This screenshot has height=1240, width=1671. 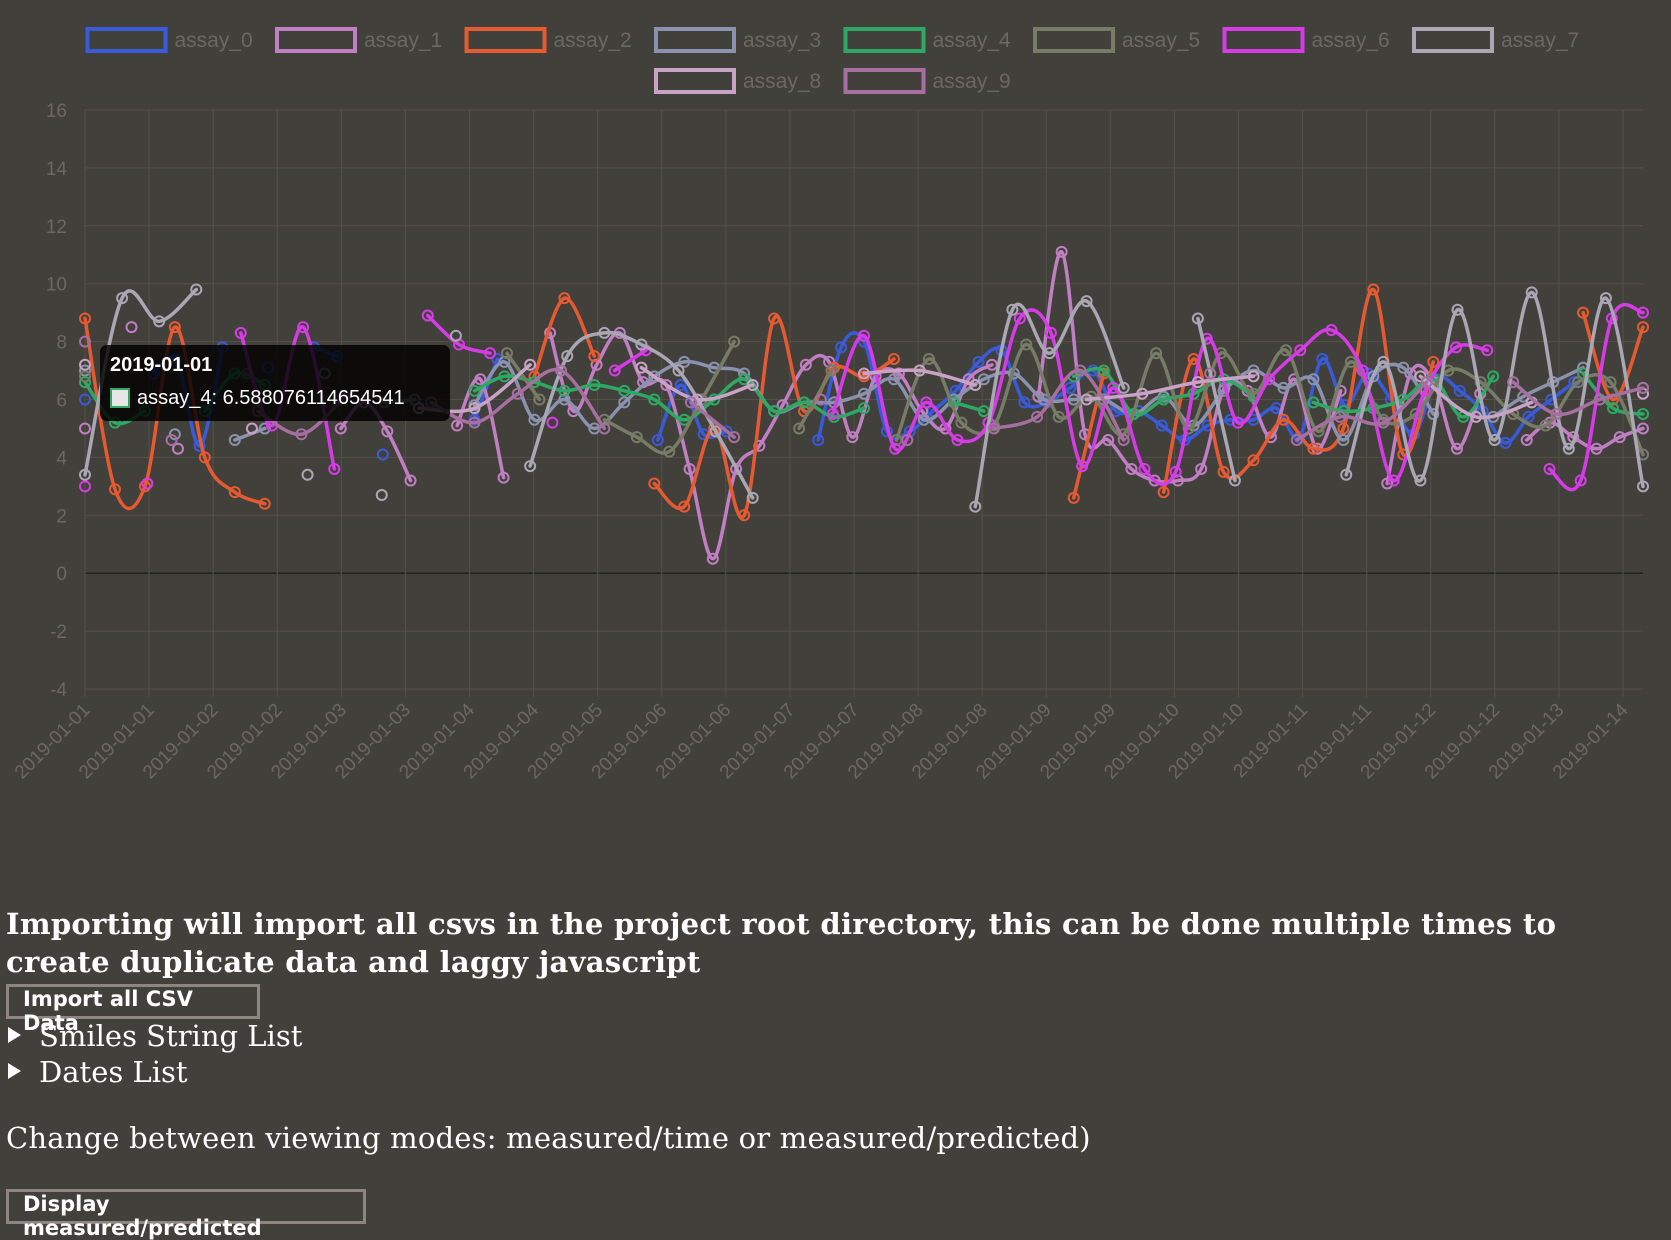 I want to click on dates-list-label: Dates List, so click(x=113, y=1072).